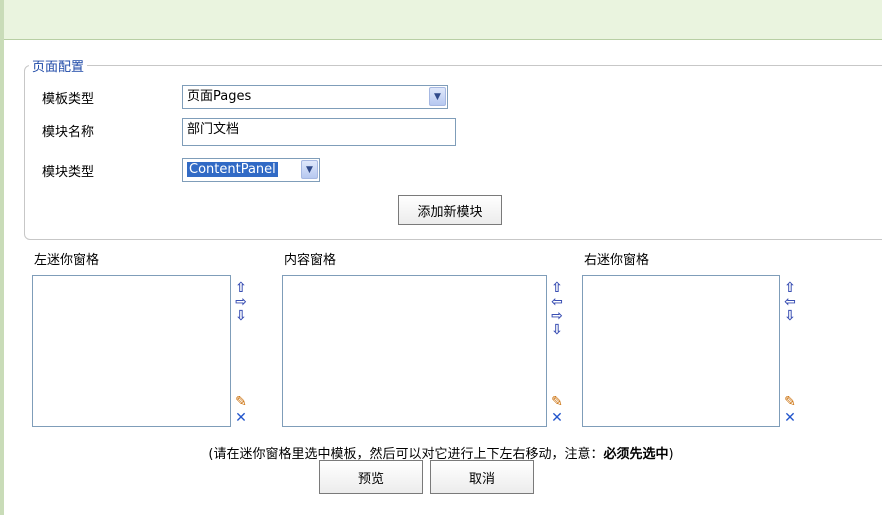 This screenshot has width=882, height=515. I want to click on left-pane-listbox, so click(131, 351).